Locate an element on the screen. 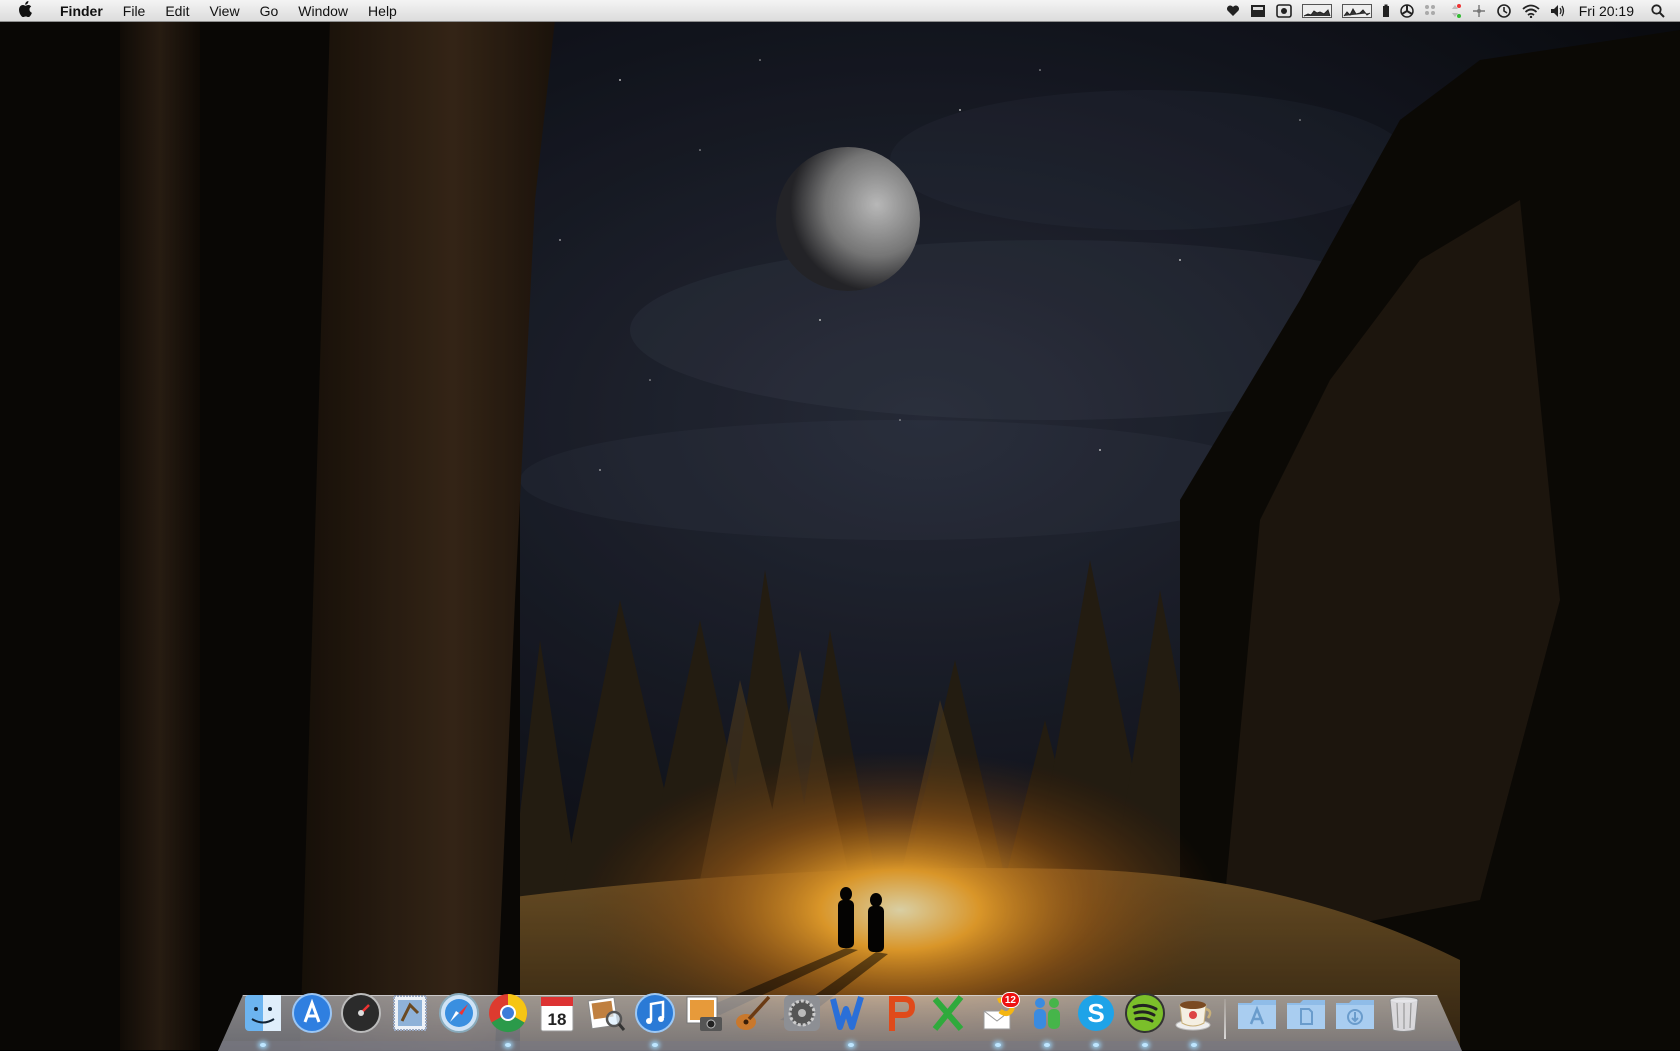 The image size is (1680, 1051). network-graph-icon is located at coordinates (1357, 11).